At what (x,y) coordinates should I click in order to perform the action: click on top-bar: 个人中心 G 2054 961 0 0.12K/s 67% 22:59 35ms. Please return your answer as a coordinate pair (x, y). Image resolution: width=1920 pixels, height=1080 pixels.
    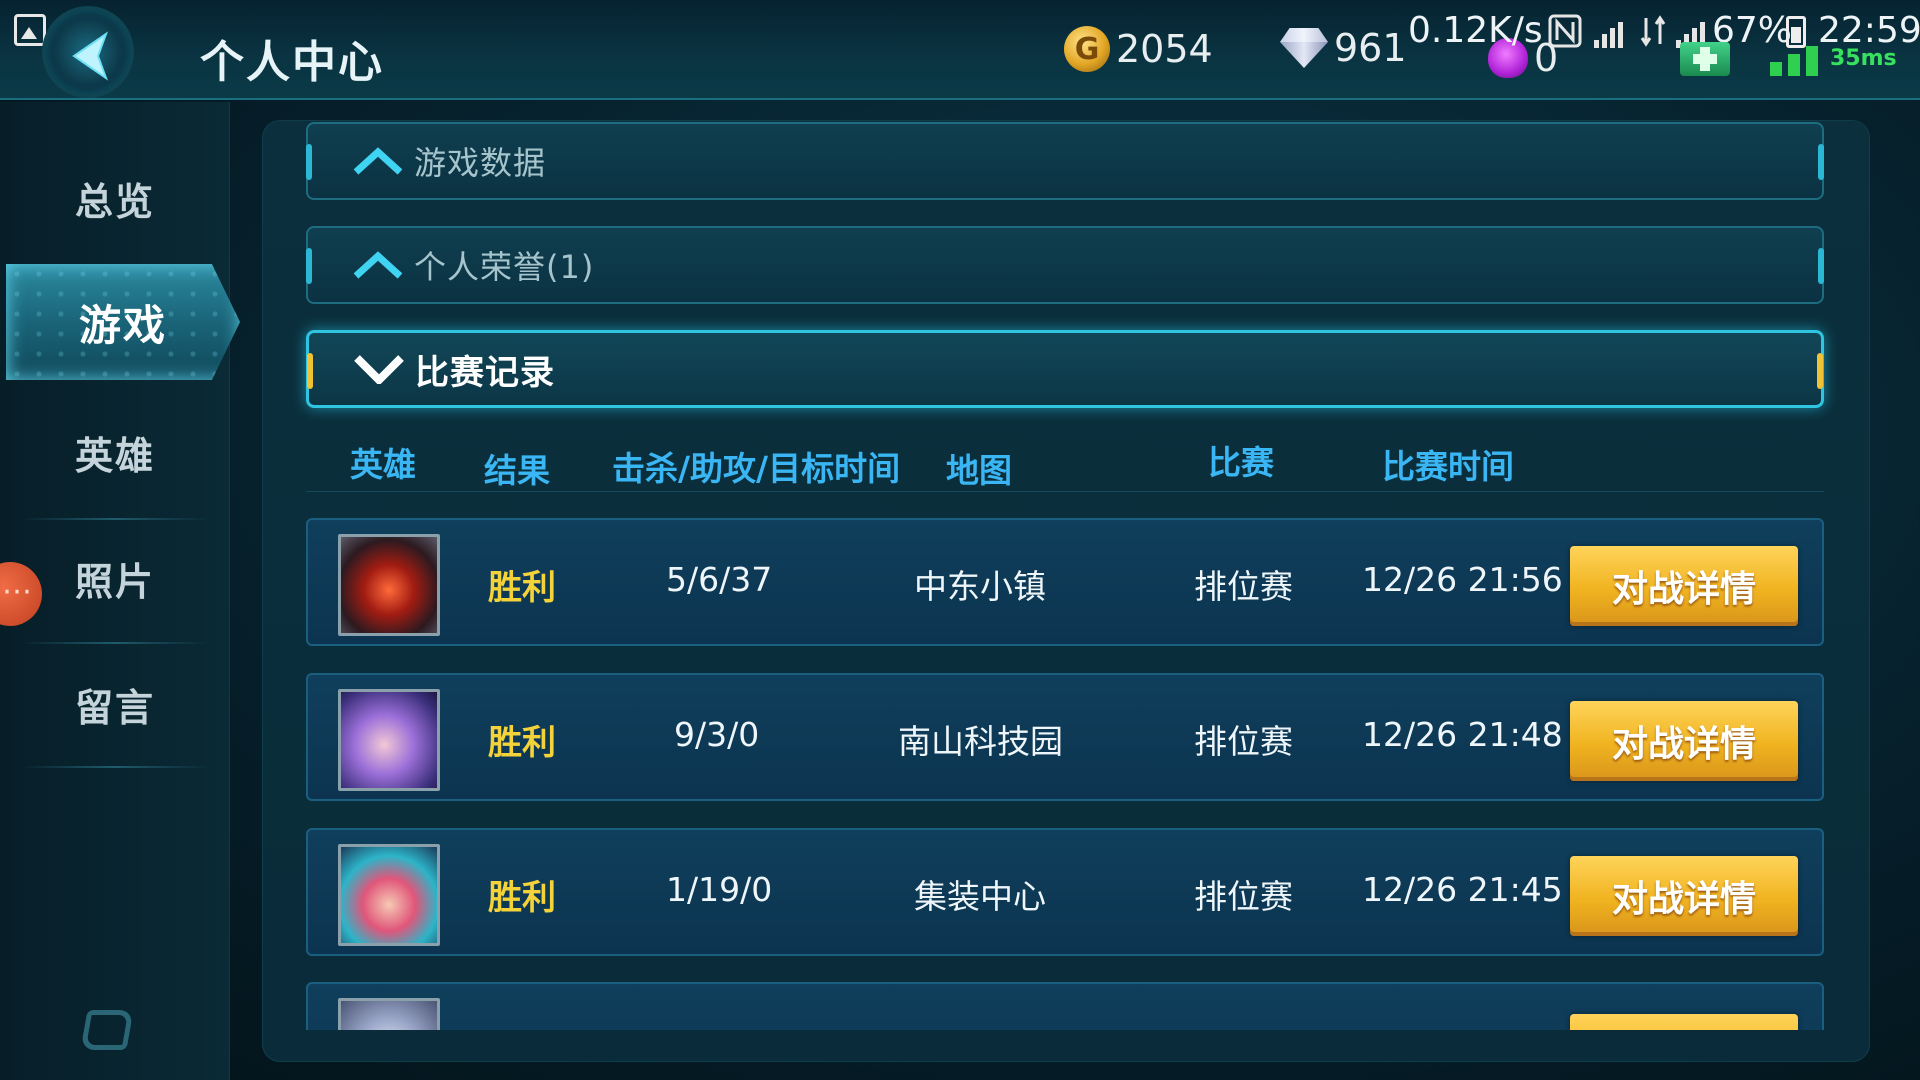
    Looking at the image, I should click on (960, 50).